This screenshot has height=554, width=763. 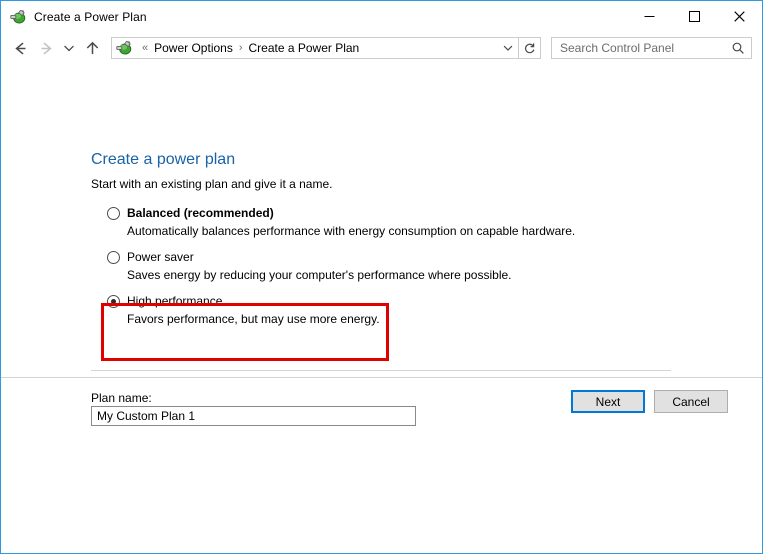 I want to click on plan-name-label: Plan name:, so click(x=121, y=398).